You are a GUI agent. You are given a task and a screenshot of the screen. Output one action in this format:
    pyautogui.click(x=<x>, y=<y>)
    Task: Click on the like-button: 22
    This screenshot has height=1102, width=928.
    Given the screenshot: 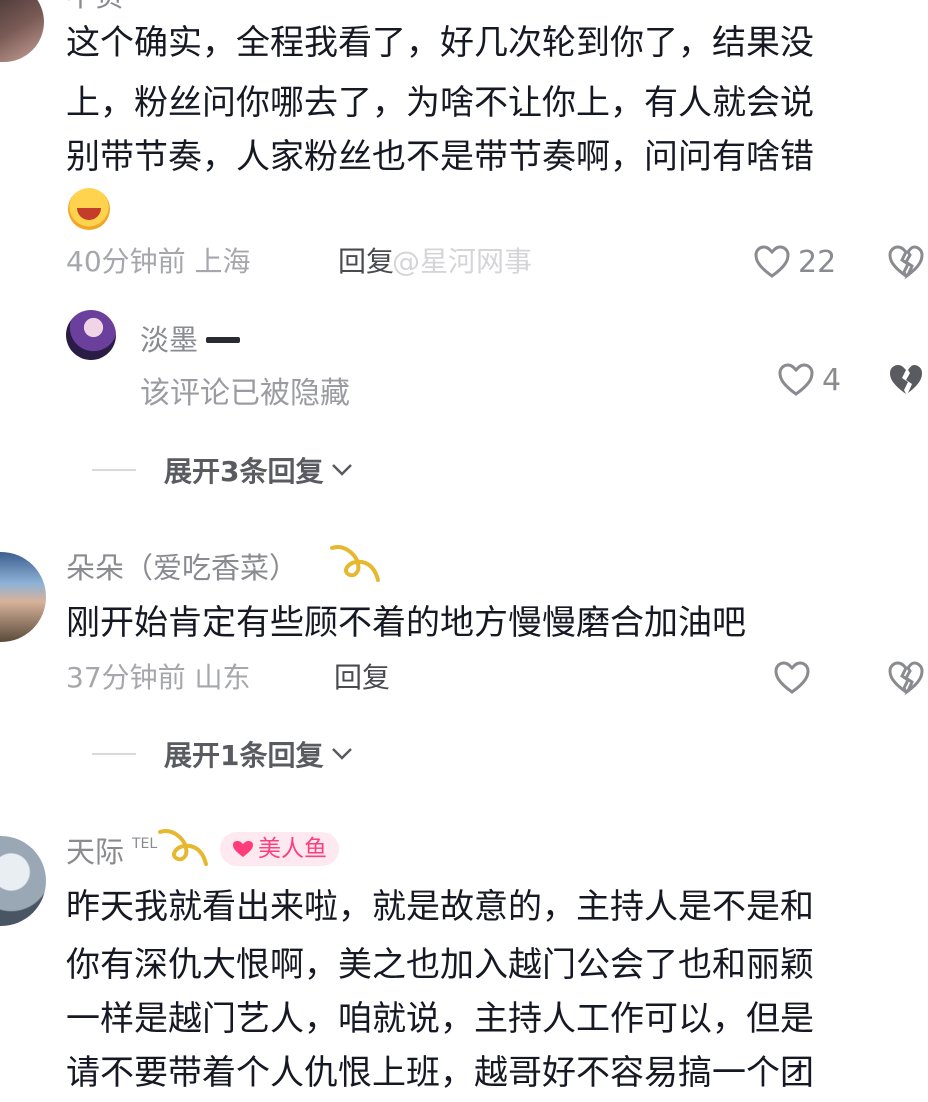 What is the action you would take?
    pyautogui.click(x=794, y=262)
    